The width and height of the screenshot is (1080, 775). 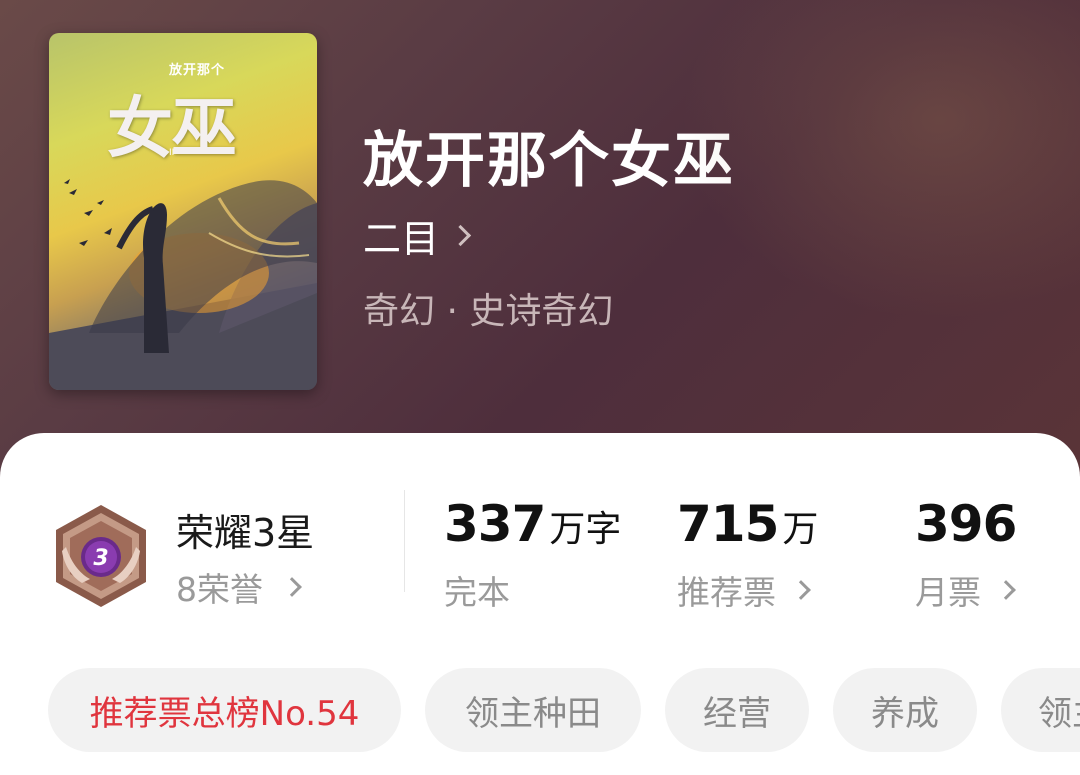 I want to click on monthly-votes-link: 月票, so click(x=965, y=590).